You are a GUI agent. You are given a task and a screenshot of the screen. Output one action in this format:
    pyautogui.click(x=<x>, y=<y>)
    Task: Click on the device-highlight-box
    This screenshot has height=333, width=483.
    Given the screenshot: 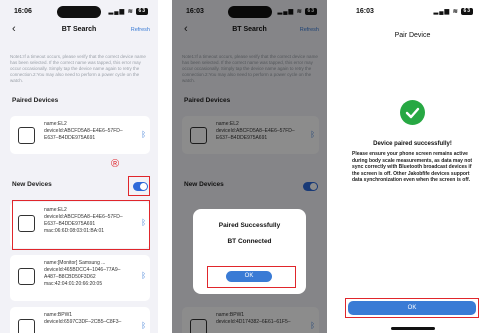 What is the action you would take?
    pyautogui.click(x=81, y=225)
    